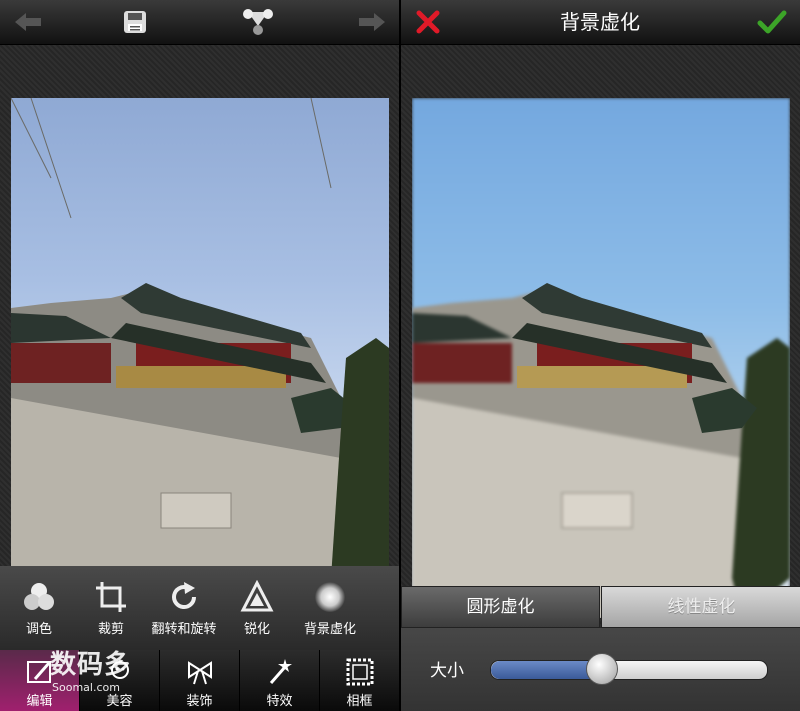 This screenshot has height=711, width=800. I want to click on decoration-icon, so click(199, 673).